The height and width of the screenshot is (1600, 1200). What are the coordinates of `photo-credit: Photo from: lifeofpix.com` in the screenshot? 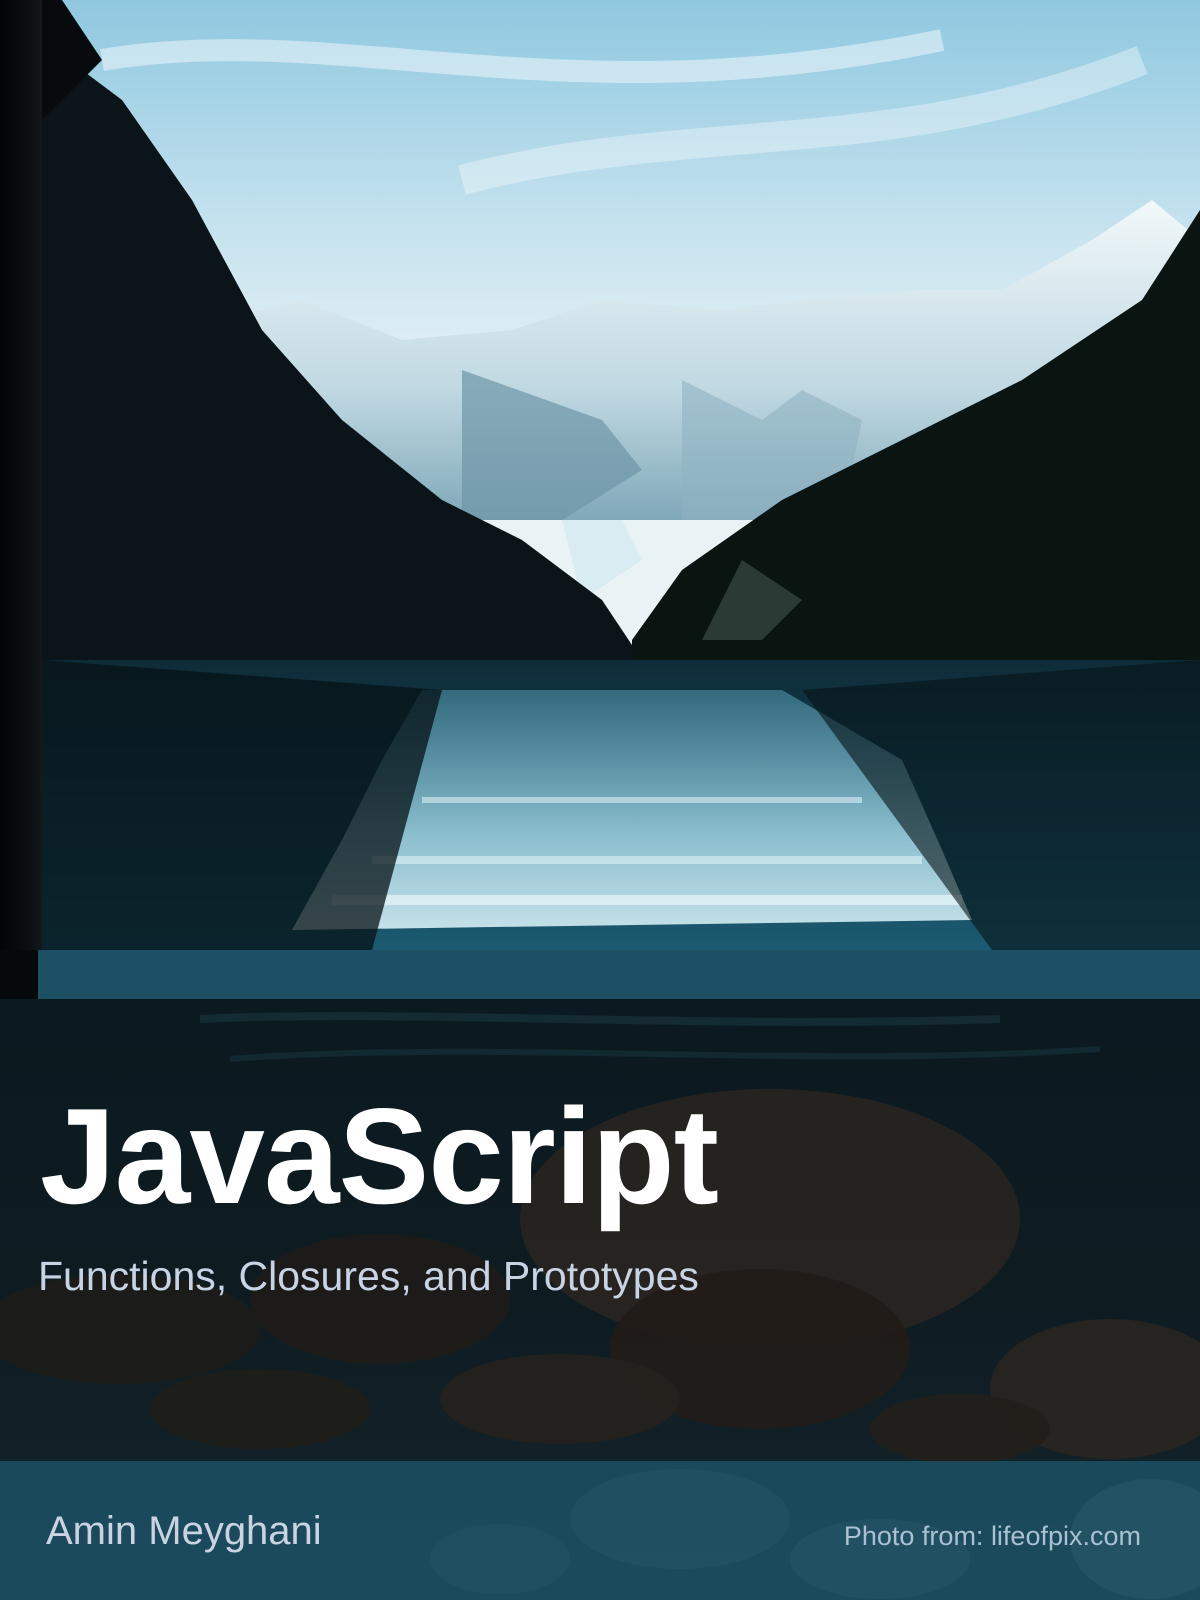 It's located at (992, 1536).